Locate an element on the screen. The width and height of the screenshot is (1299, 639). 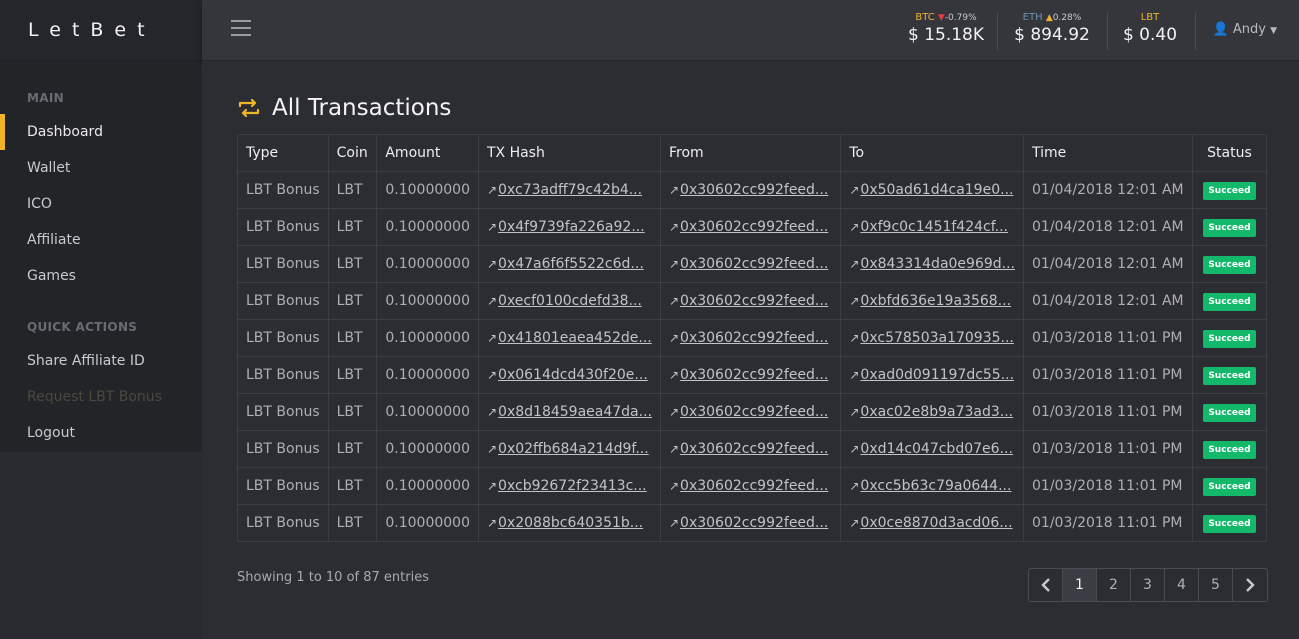
column-header-type: Type is located at coordinates (283, 153).